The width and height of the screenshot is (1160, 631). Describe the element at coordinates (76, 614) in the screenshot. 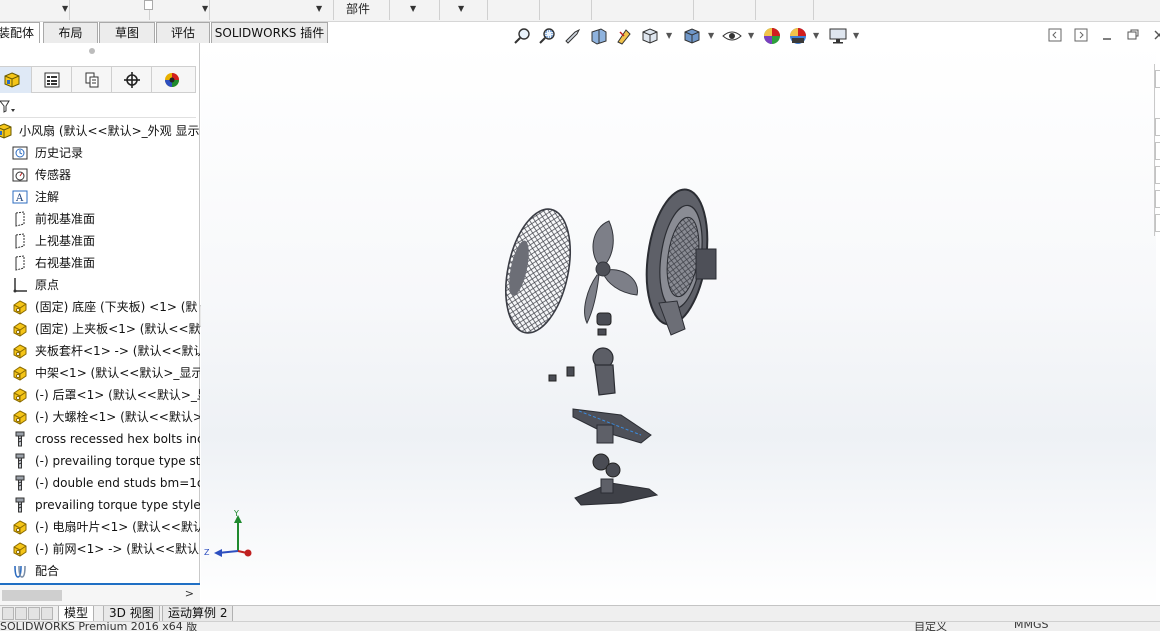

I see `tab-model: 模型` at that location.